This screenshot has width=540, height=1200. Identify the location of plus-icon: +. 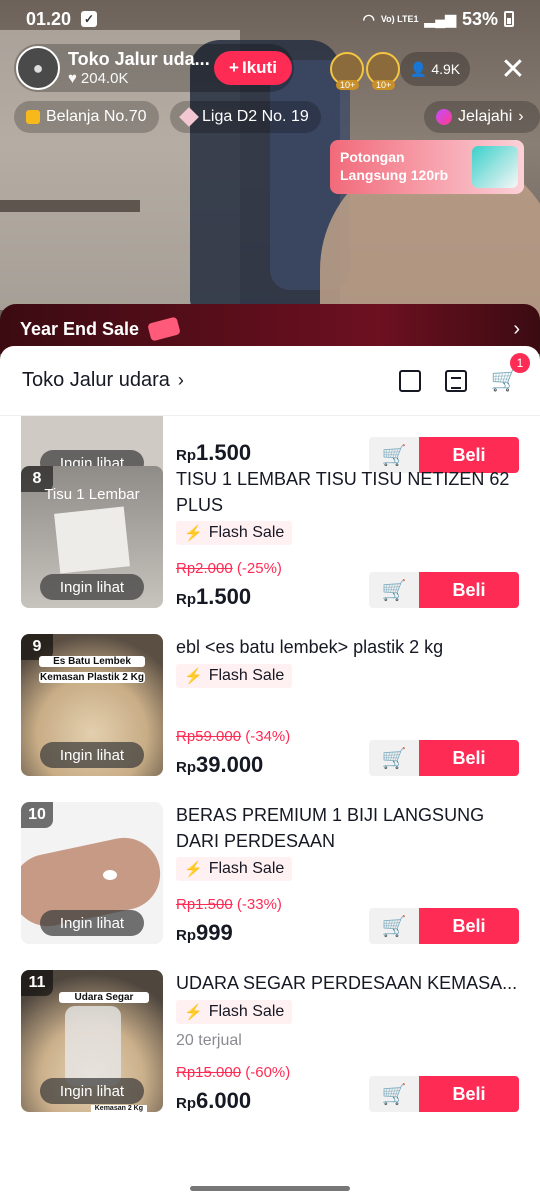
(234, 67).